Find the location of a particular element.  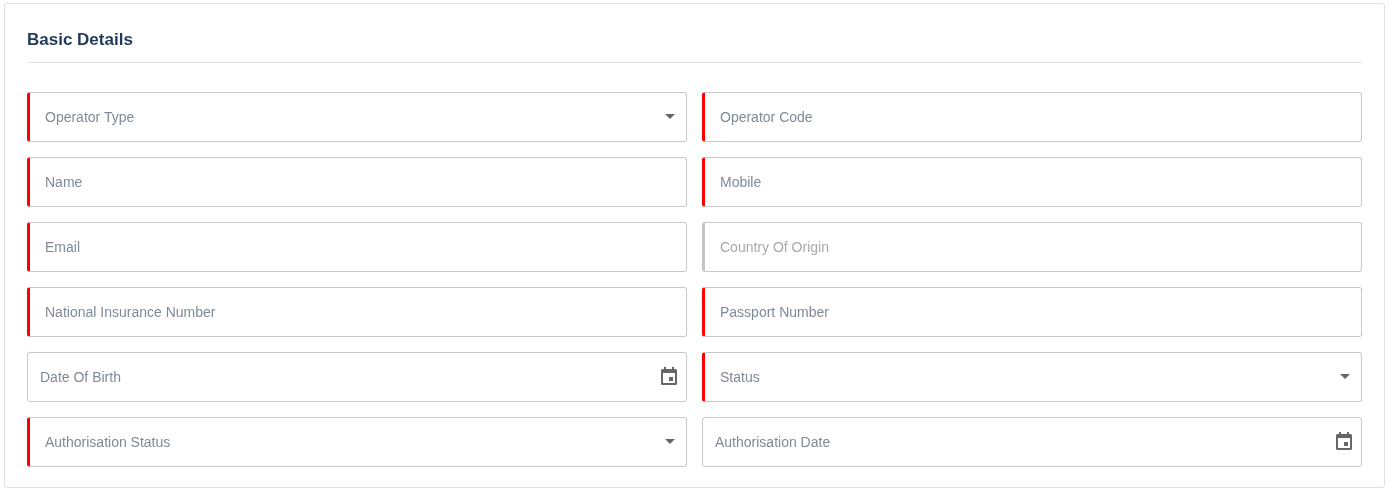

input-field: Name is located at coordinates (357, 182).